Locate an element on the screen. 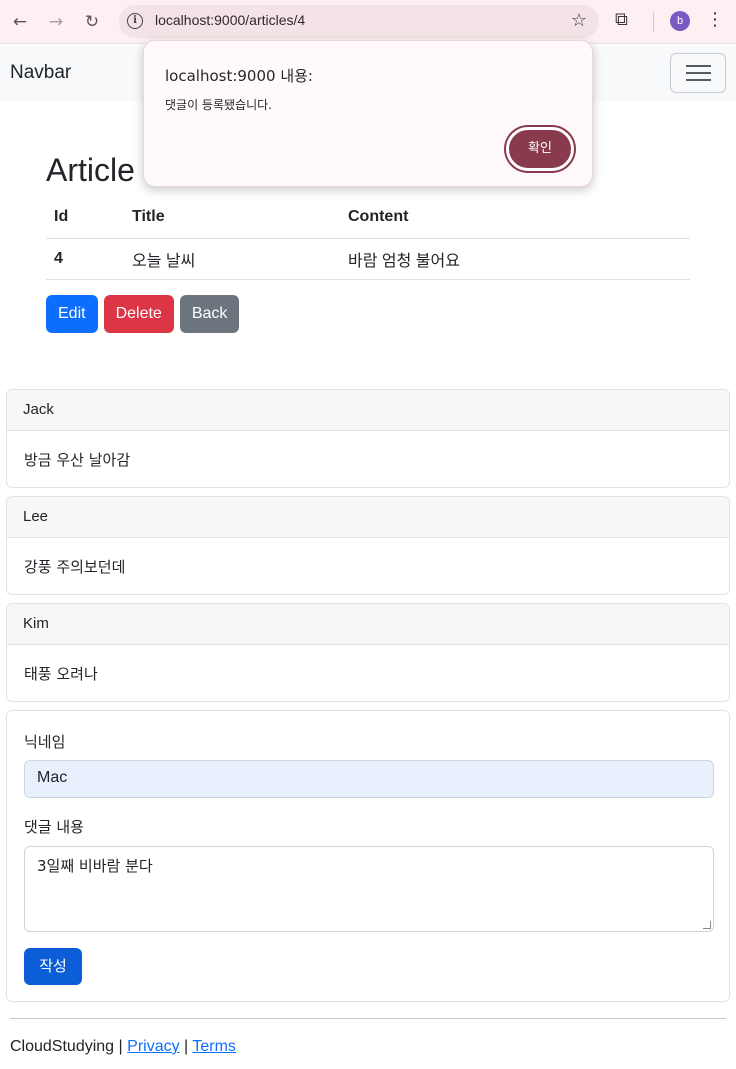 This screenshot has width=736, height=1069. table-header-row: Id Title Content is located at coordinates (368, 218).